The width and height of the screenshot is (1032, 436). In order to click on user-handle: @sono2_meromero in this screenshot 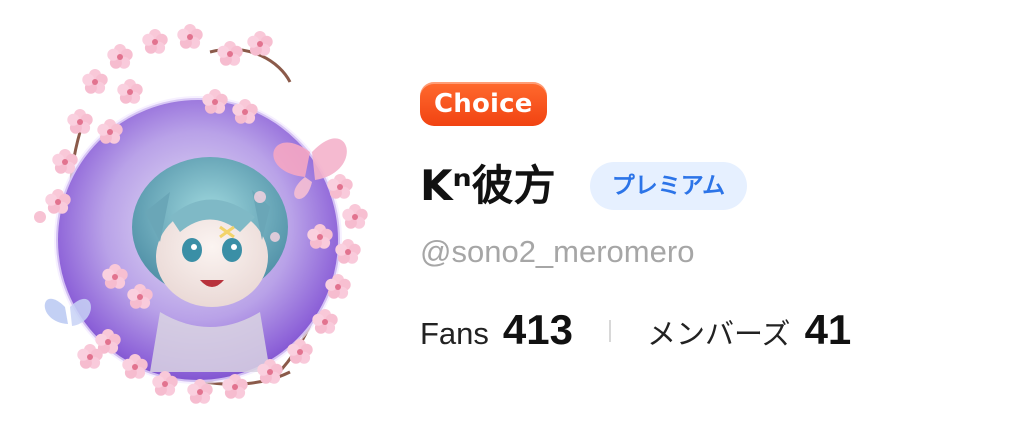, I will do `click(557, 251)`.